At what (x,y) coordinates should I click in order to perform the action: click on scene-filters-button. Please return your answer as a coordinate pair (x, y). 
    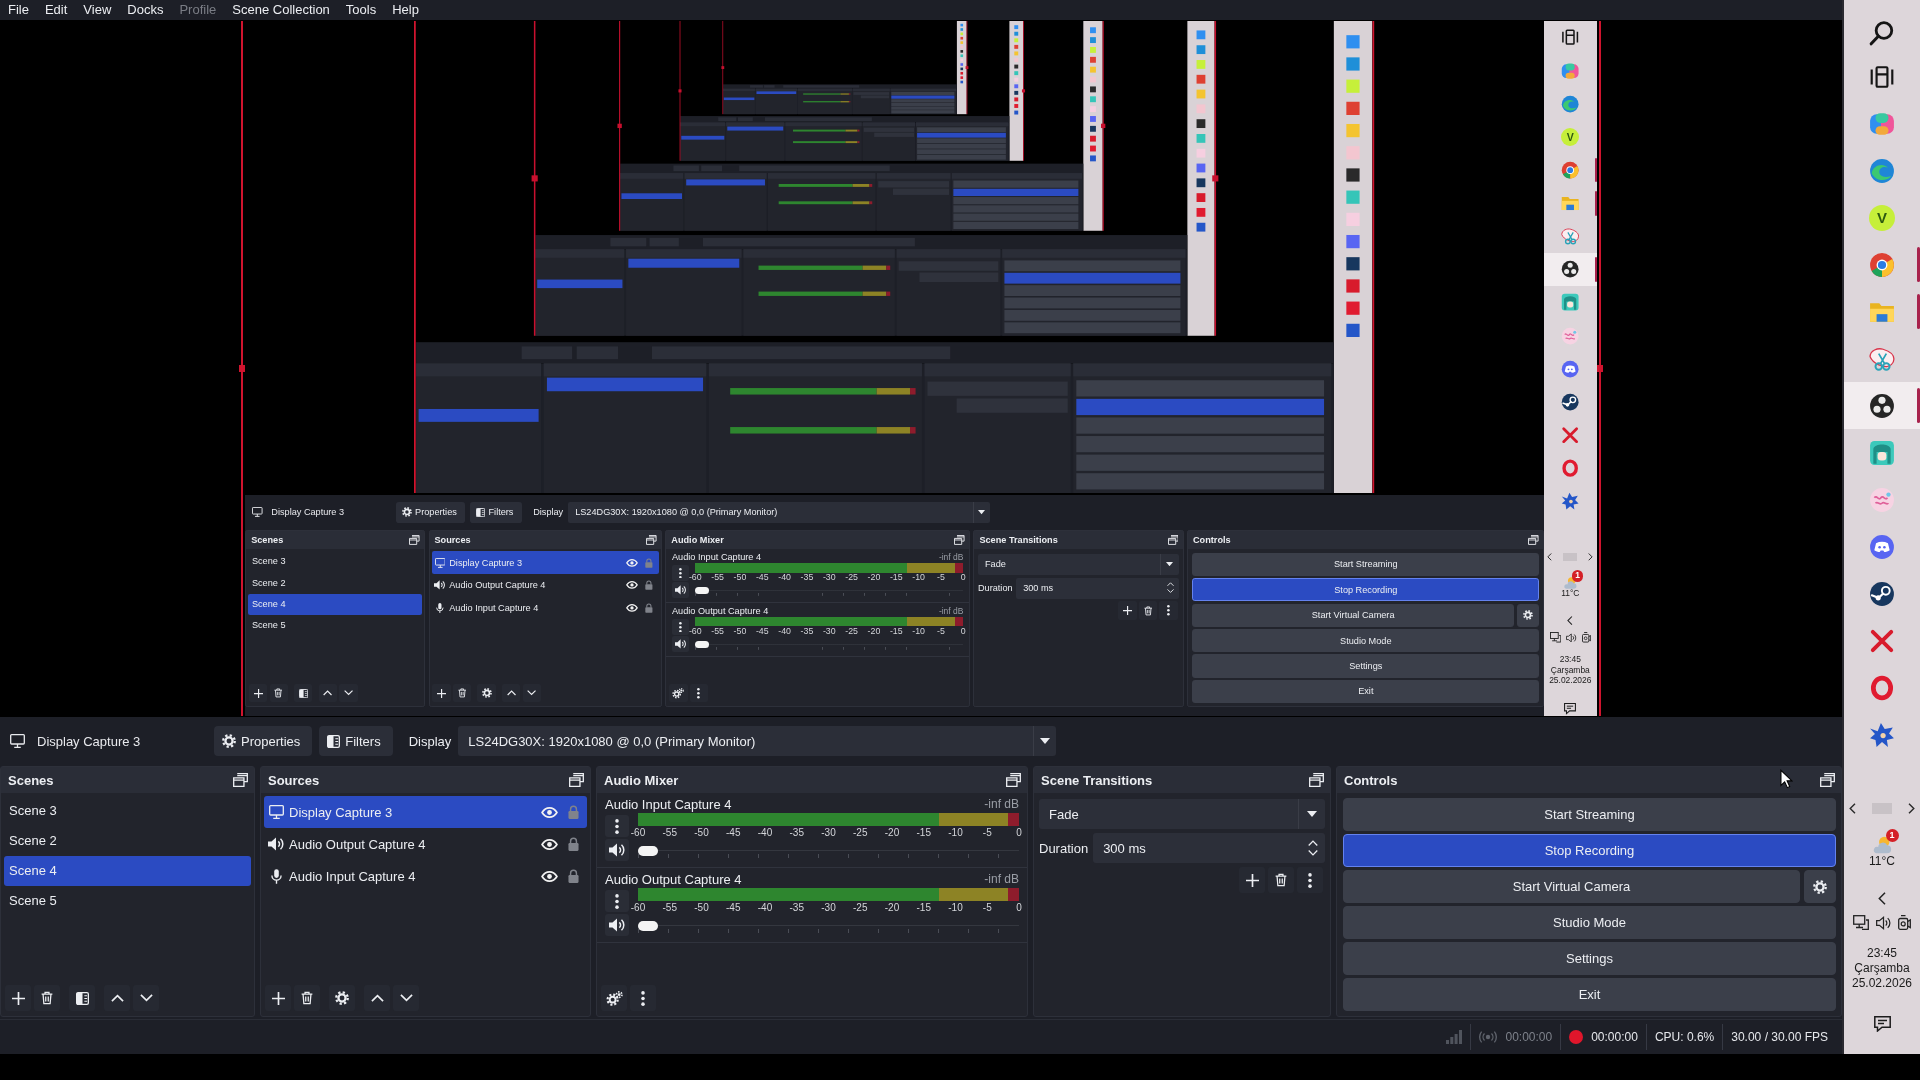
    Looking at the image, I should click on (303, 693).